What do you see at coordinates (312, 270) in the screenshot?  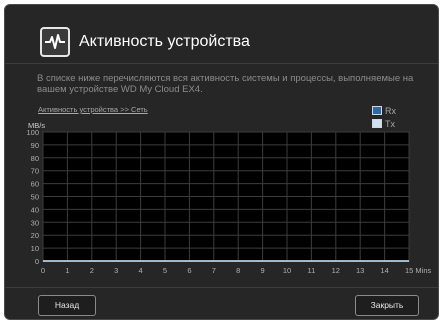 I see `x-tick-label: 11` at bounding box center [312, 270].